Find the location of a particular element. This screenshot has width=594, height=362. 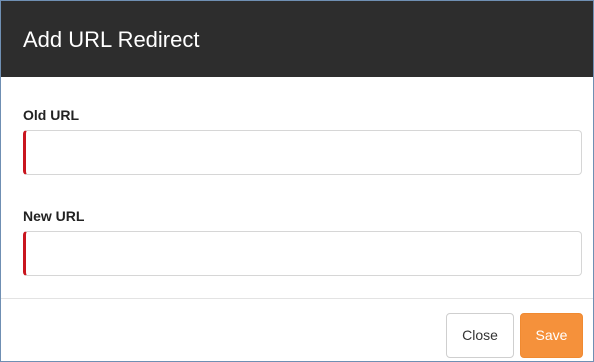

save-button: Save is located at coordinates (551, 335).